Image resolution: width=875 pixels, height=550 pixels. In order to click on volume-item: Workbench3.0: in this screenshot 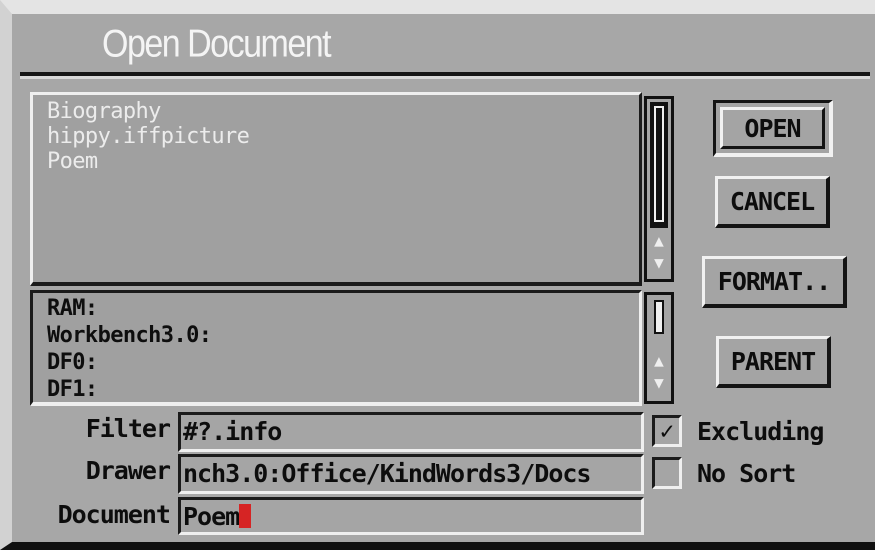, I will do `click(343, 335)`.